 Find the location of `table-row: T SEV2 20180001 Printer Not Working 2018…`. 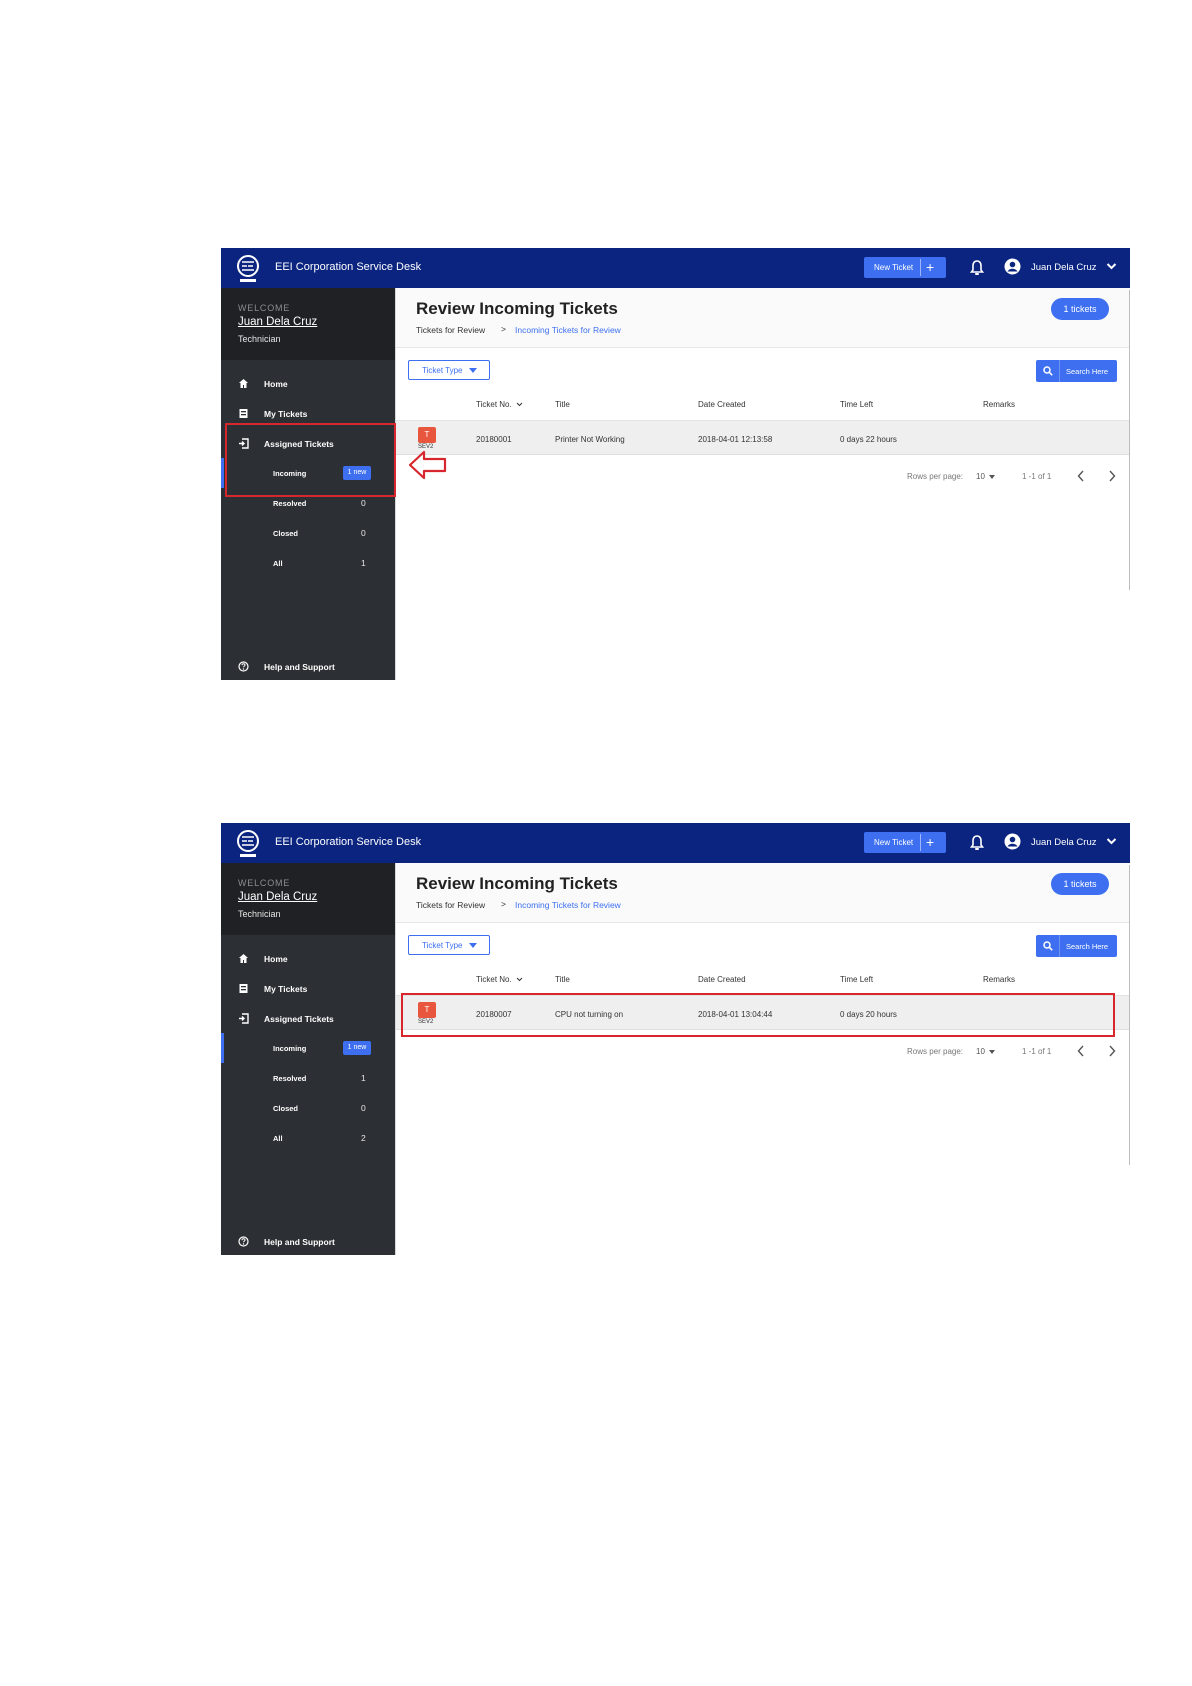

table-row: T SEV2 20180001 Printer Not Working 2018… is located at coordinates (763, 438).